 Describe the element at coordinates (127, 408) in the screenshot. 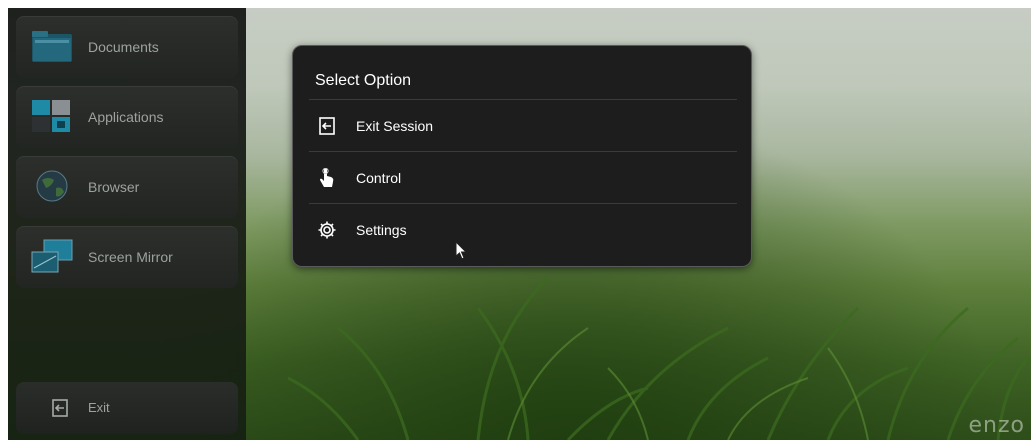

I see `sidebar-exit-button: Exit` at that location.